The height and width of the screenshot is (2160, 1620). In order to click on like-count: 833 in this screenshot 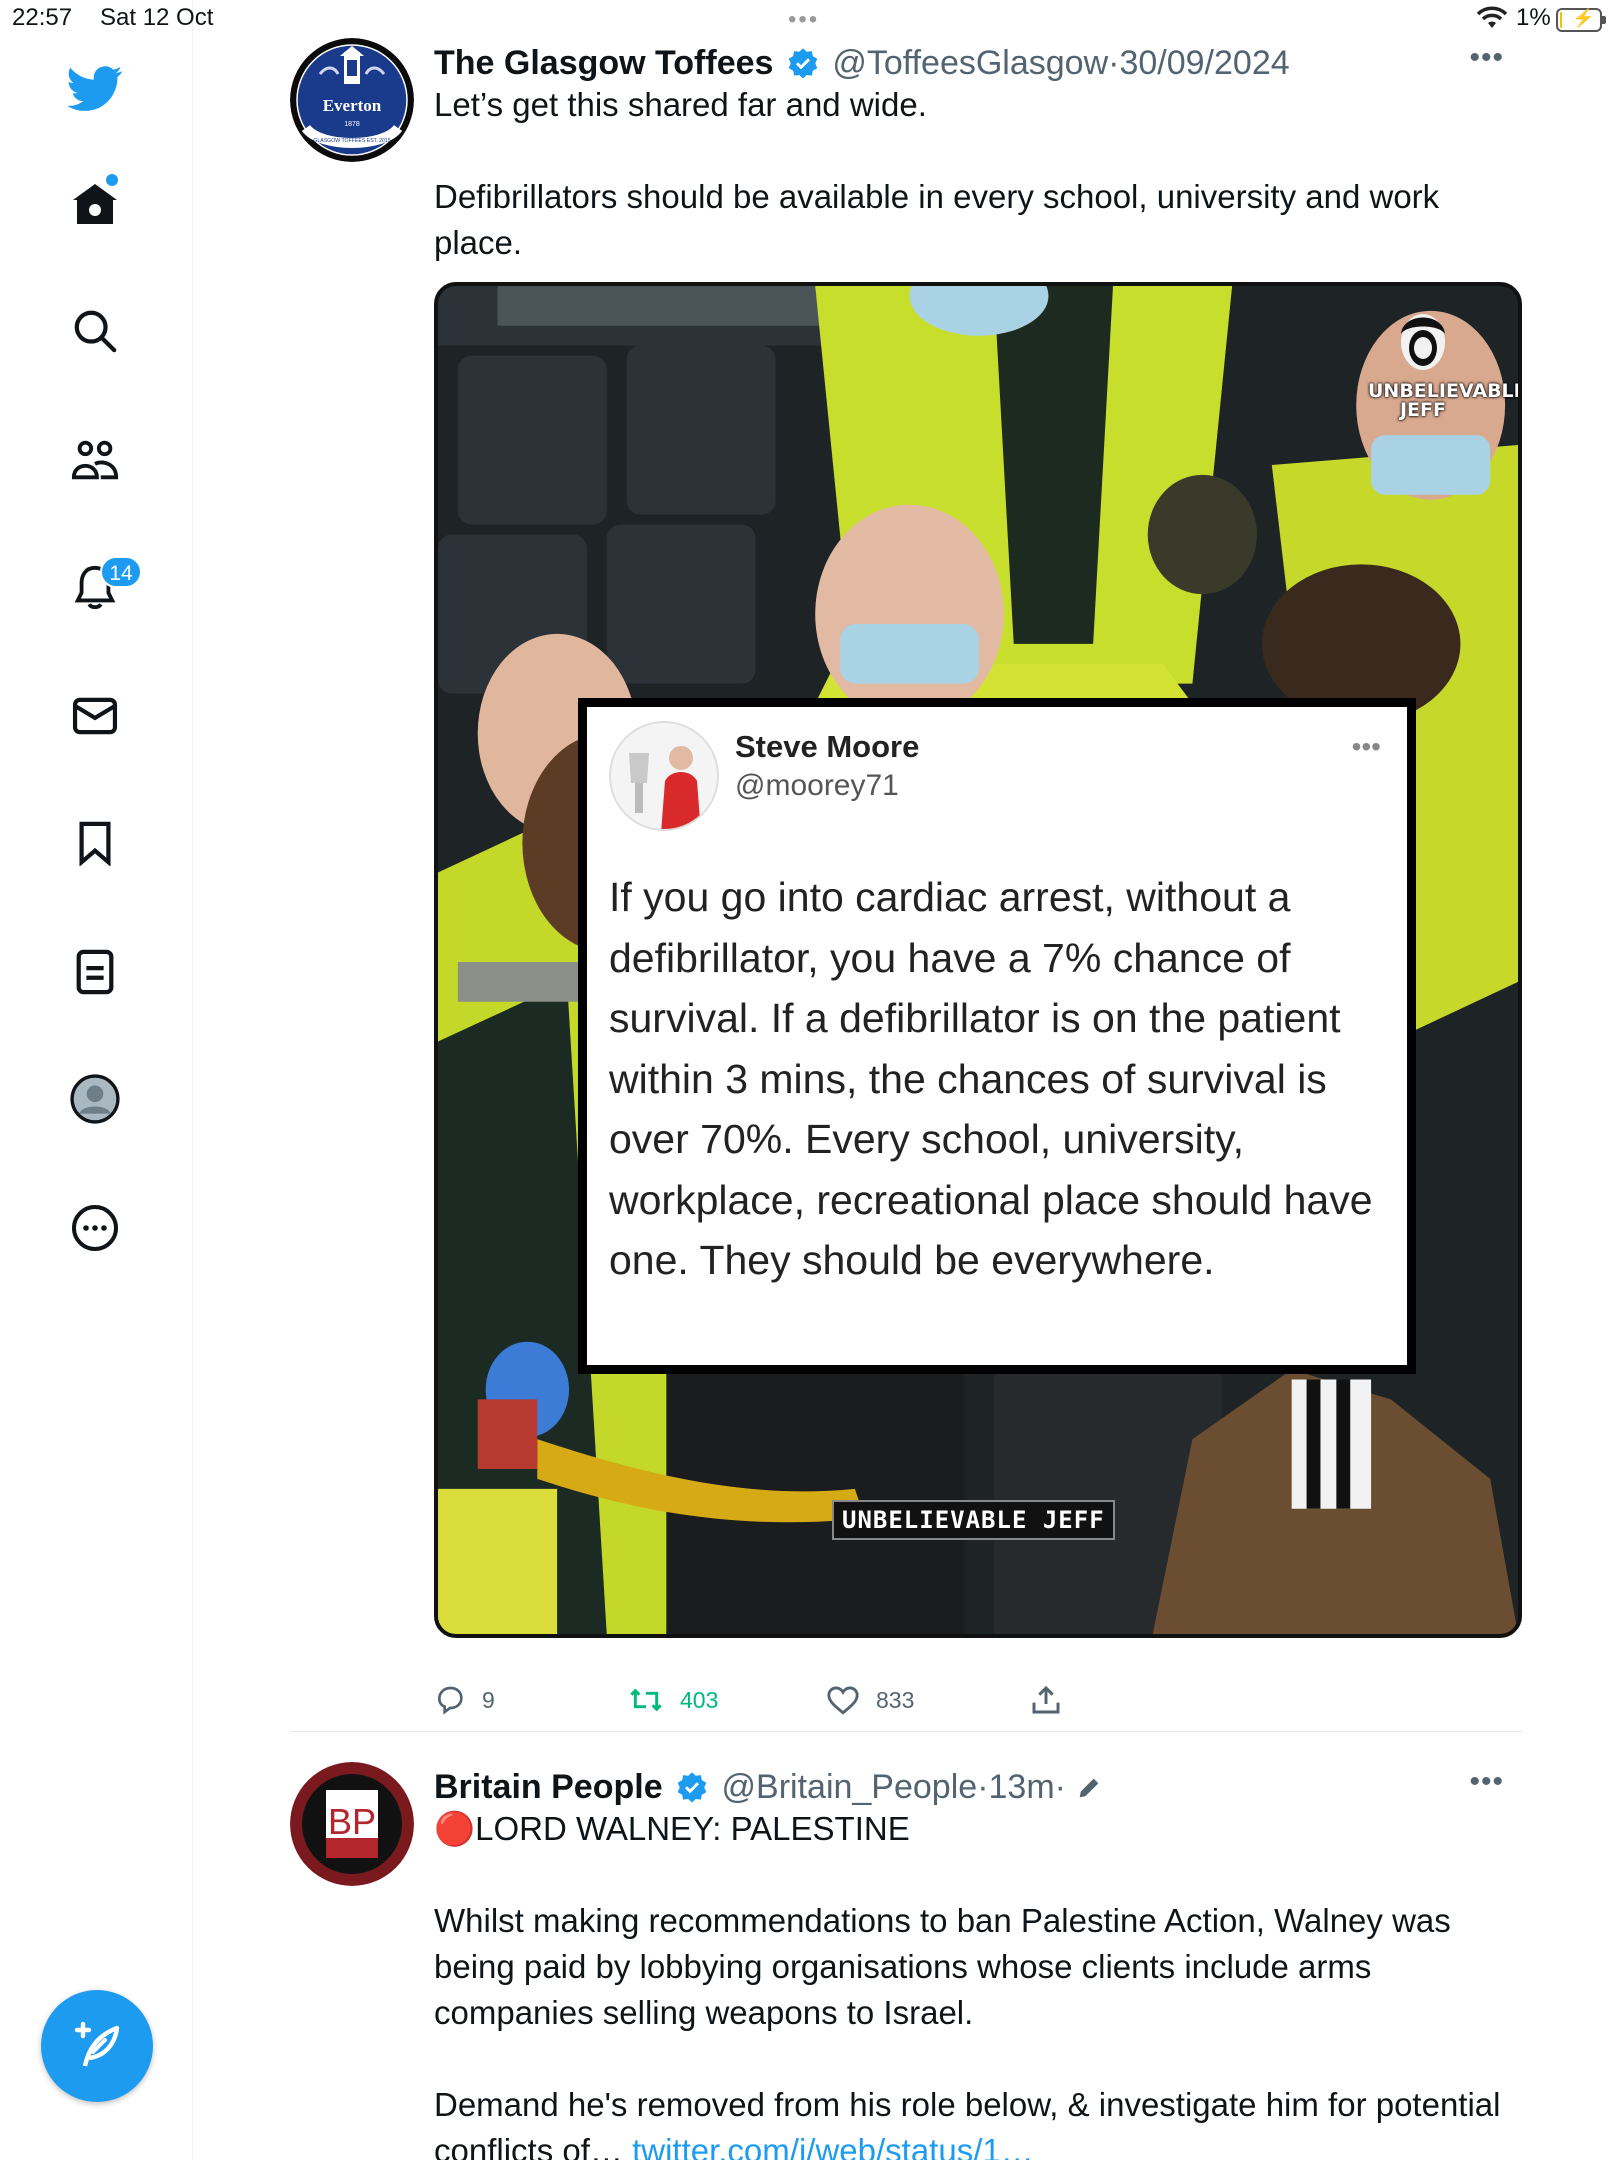, I will do `click(895, 1699)`.